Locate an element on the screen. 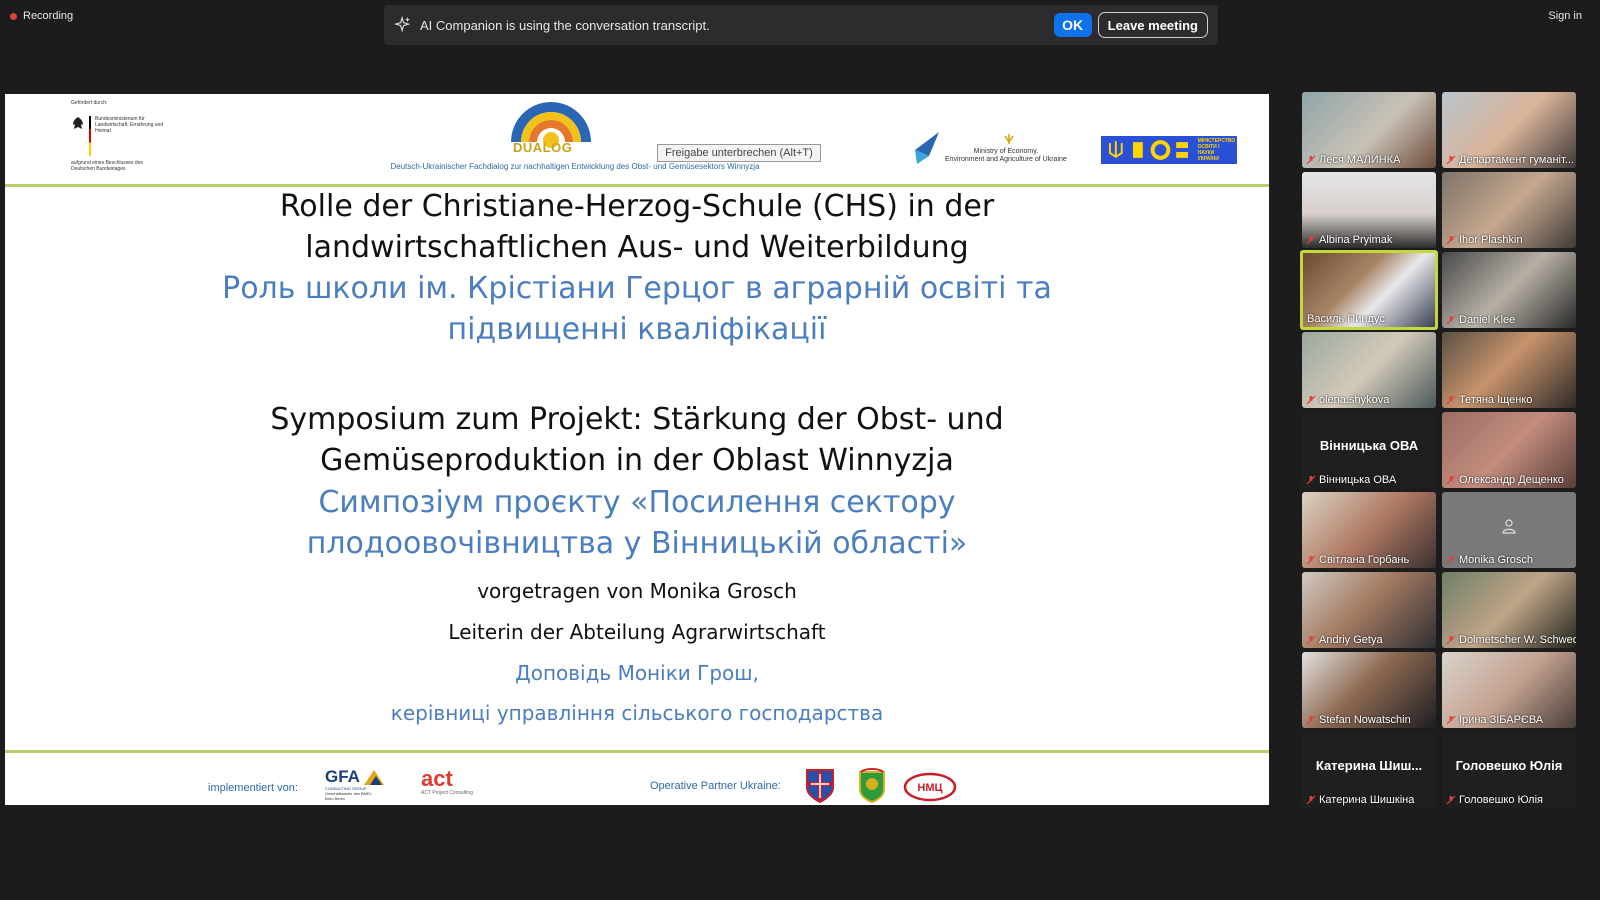  dualog-title: DUALOG is located at coordinates (543, 147).